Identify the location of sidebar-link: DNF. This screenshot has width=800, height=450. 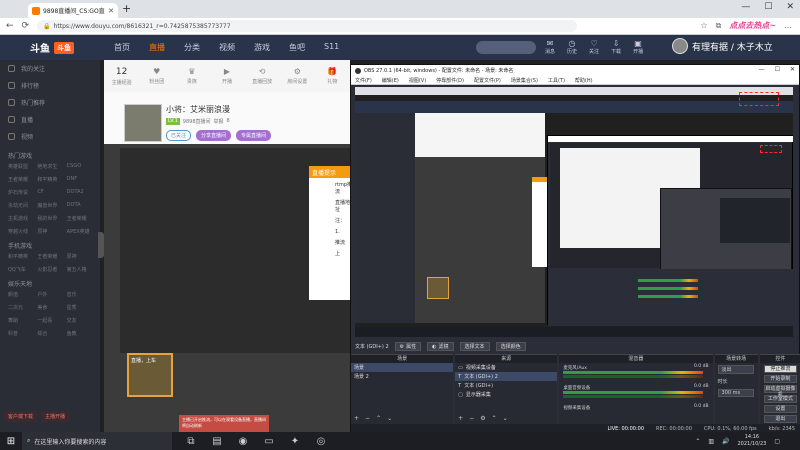
(81, 179).